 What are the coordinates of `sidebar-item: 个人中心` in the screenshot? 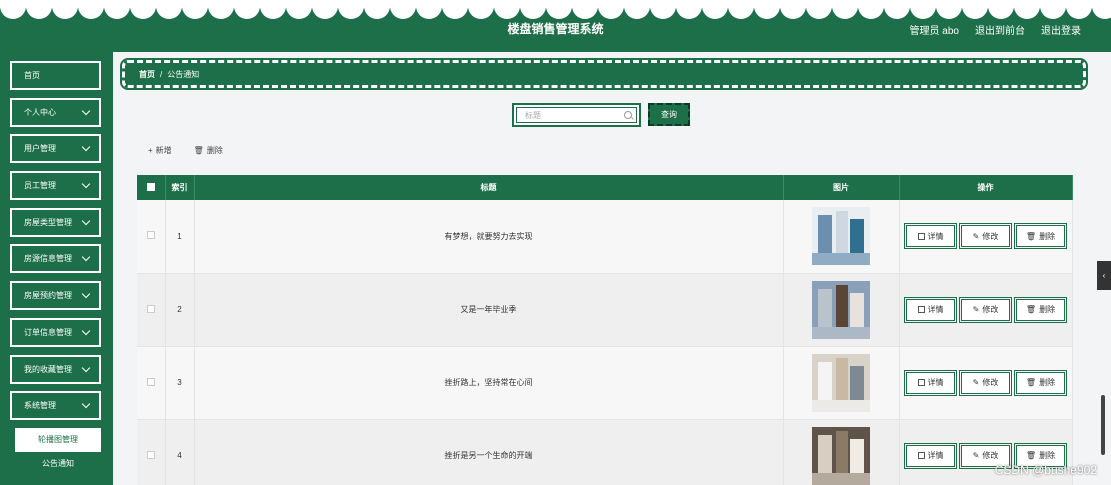 It's located at (55, 112).